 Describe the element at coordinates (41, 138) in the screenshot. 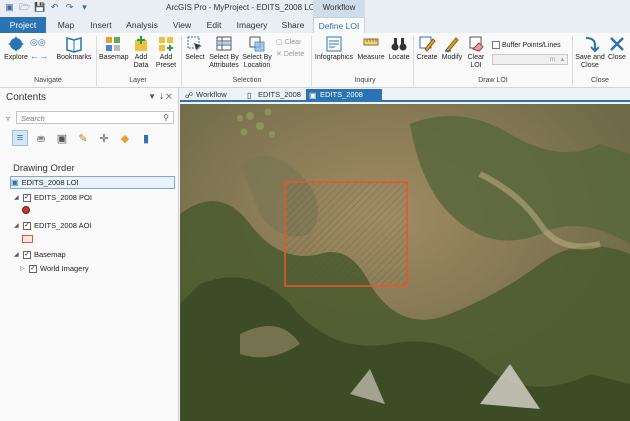

I see `data-source-icon: ⛂` at that location.